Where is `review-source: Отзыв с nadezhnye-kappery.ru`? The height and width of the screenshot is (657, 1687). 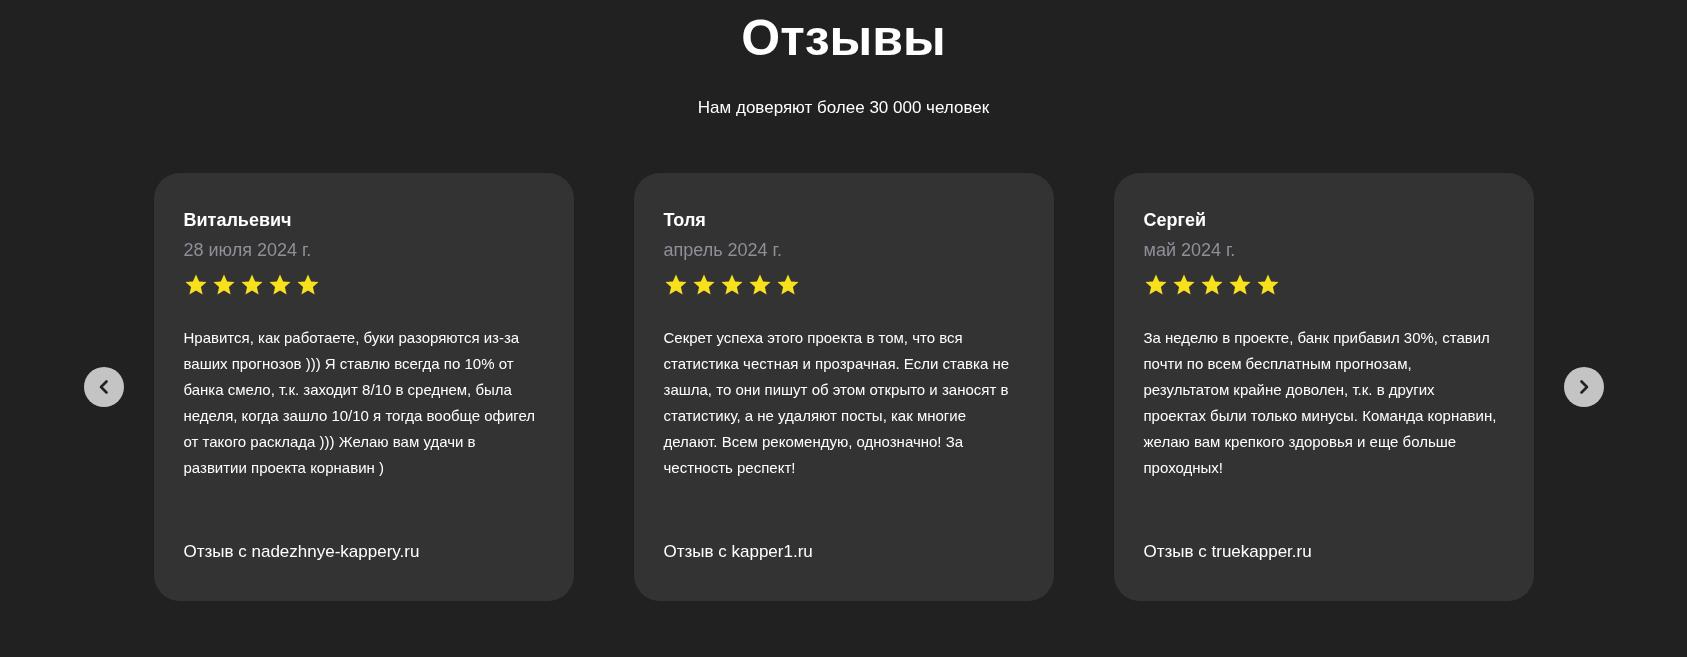 review-source: Отзыв с nadezhnye-kappery.ru is located at coordinates (302, 552).